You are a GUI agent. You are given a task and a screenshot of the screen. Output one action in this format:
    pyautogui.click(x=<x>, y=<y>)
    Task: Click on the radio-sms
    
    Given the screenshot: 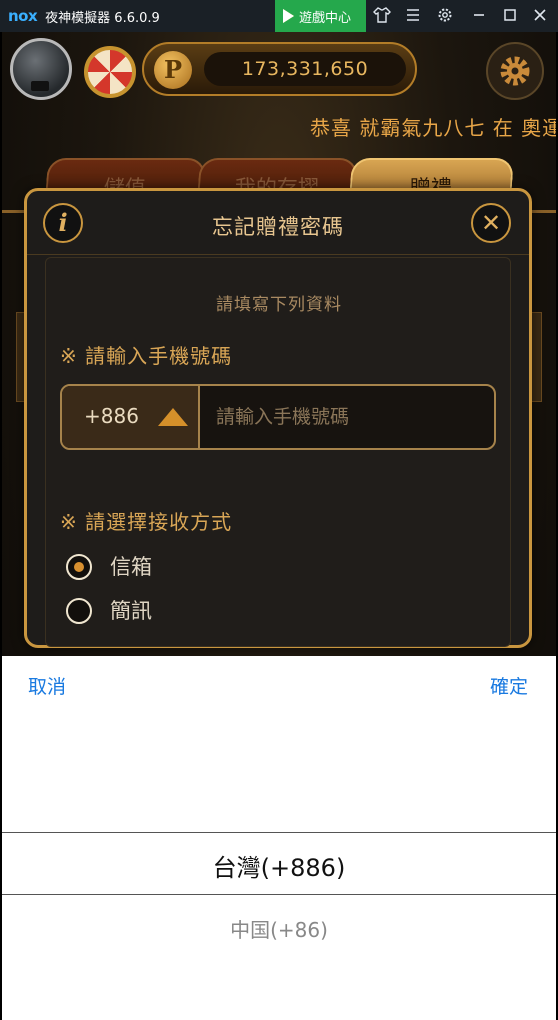 What is the action you would take?
    pyautogui.click(x=79, y=611)
    